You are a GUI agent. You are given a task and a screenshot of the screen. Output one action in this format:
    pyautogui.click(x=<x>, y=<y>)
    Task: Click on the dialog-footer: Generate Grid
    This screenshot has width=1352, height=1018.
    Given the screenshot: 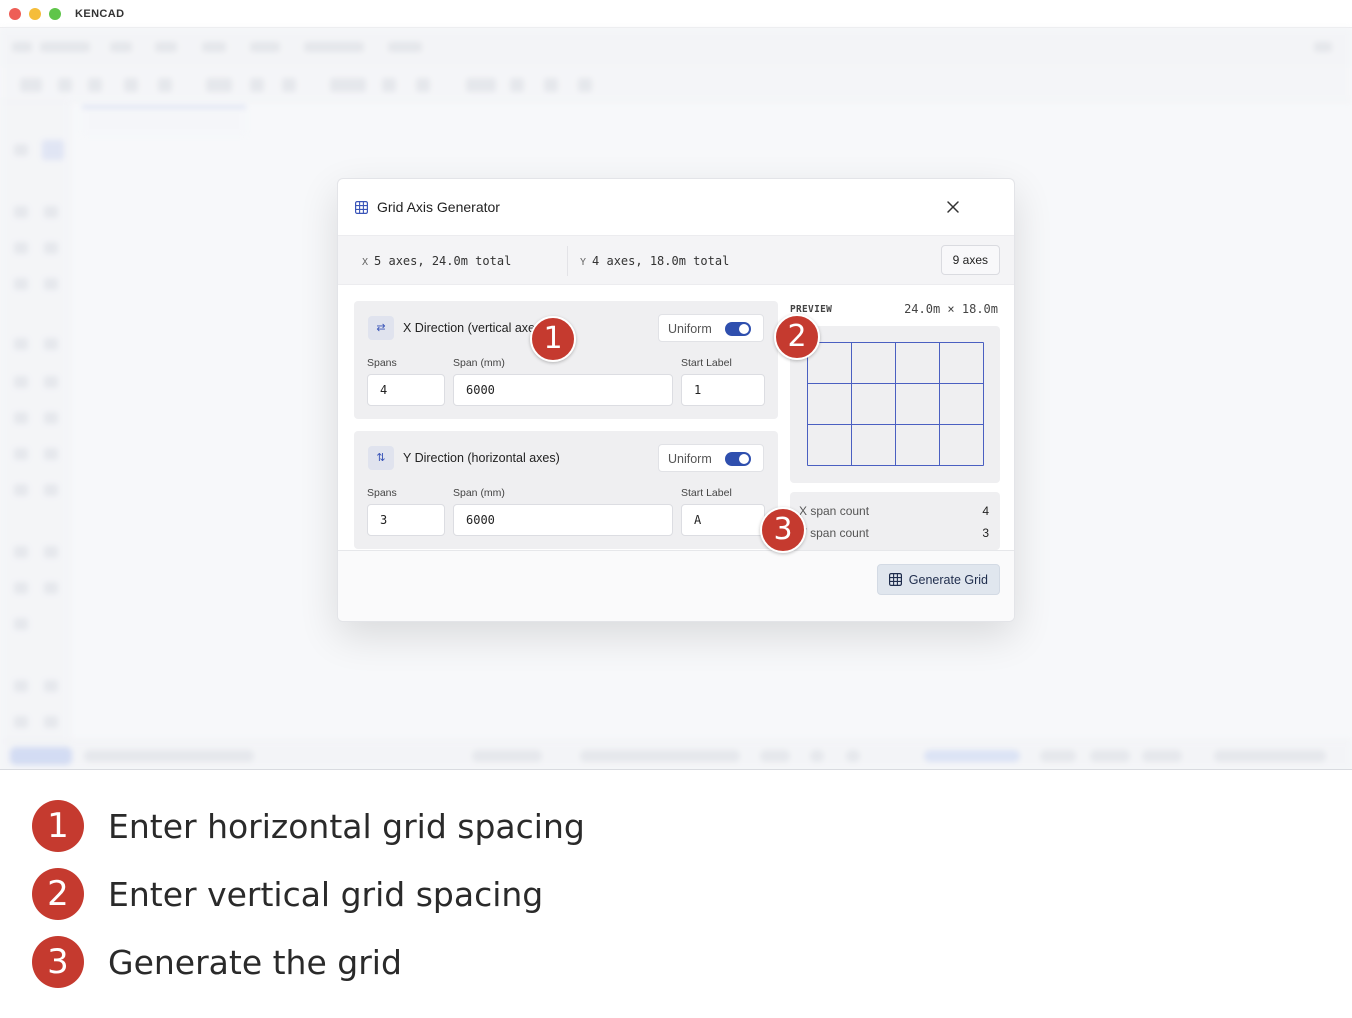 What is the action you would take?
    pyautogui.click(x=676, y=585)
    